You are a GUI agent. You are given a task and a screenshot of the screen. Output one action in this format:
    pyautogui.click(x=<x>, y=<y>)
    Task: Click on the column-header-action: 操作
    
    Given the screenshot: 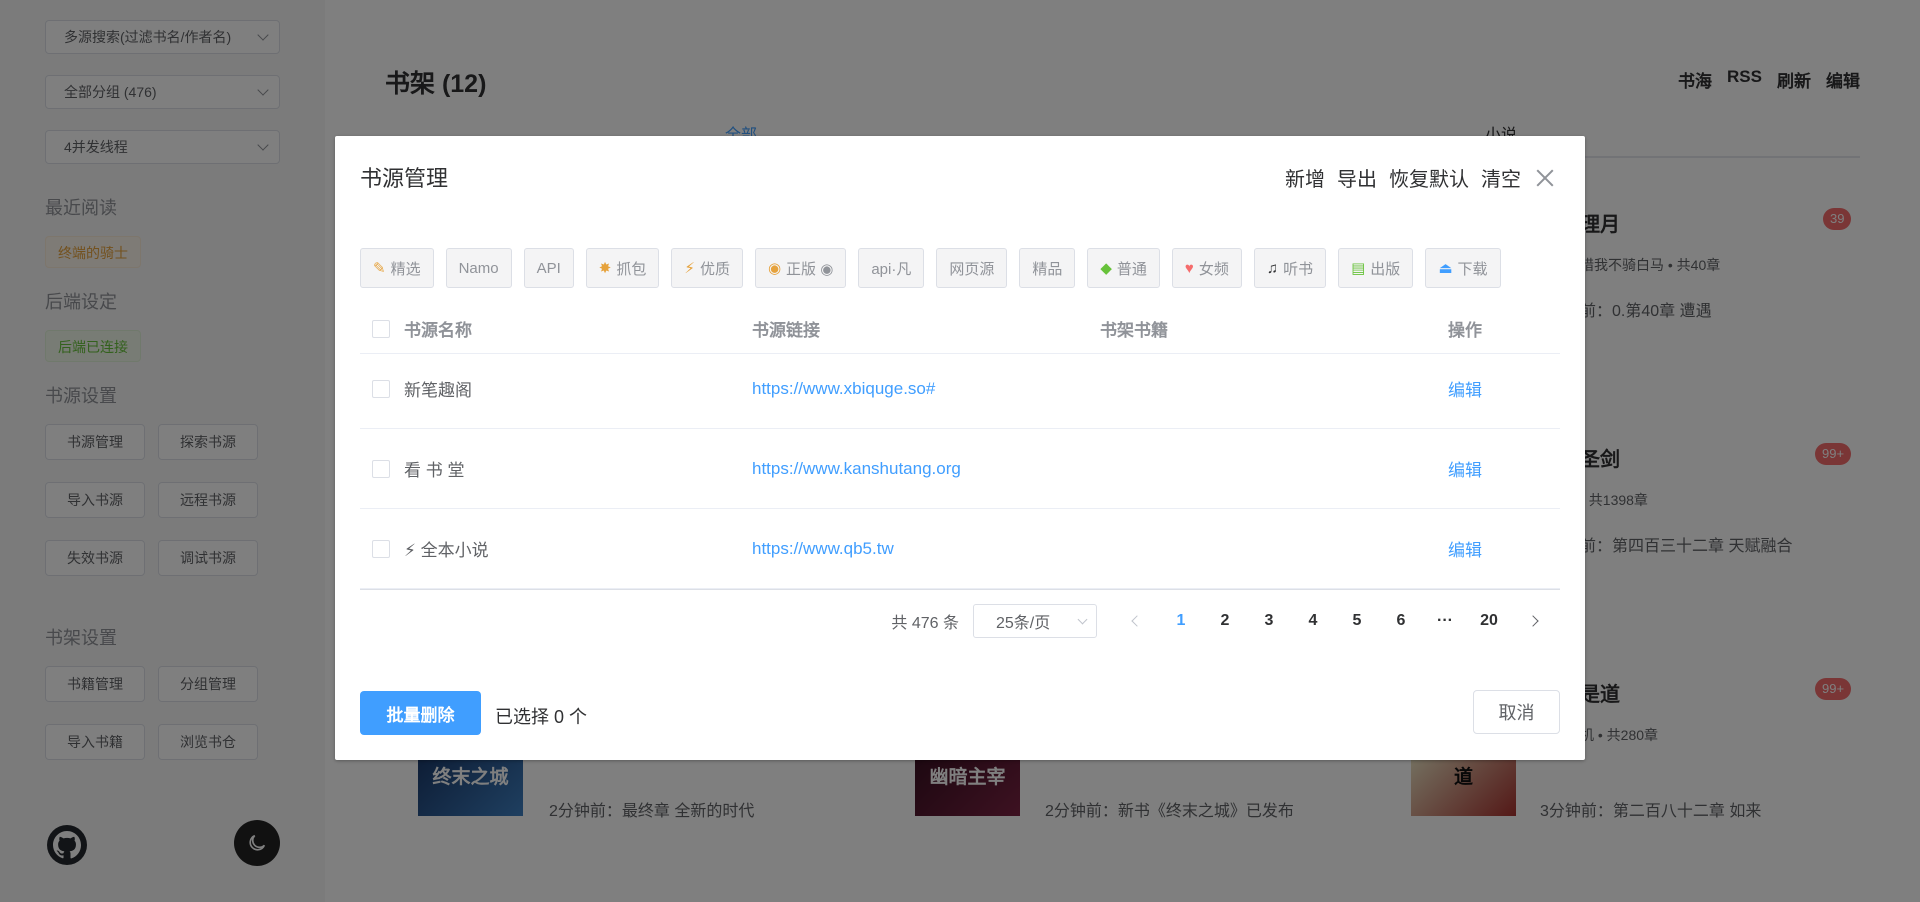 What is the action you would take?
    pyautogui.click(x=1465, y=330)
    